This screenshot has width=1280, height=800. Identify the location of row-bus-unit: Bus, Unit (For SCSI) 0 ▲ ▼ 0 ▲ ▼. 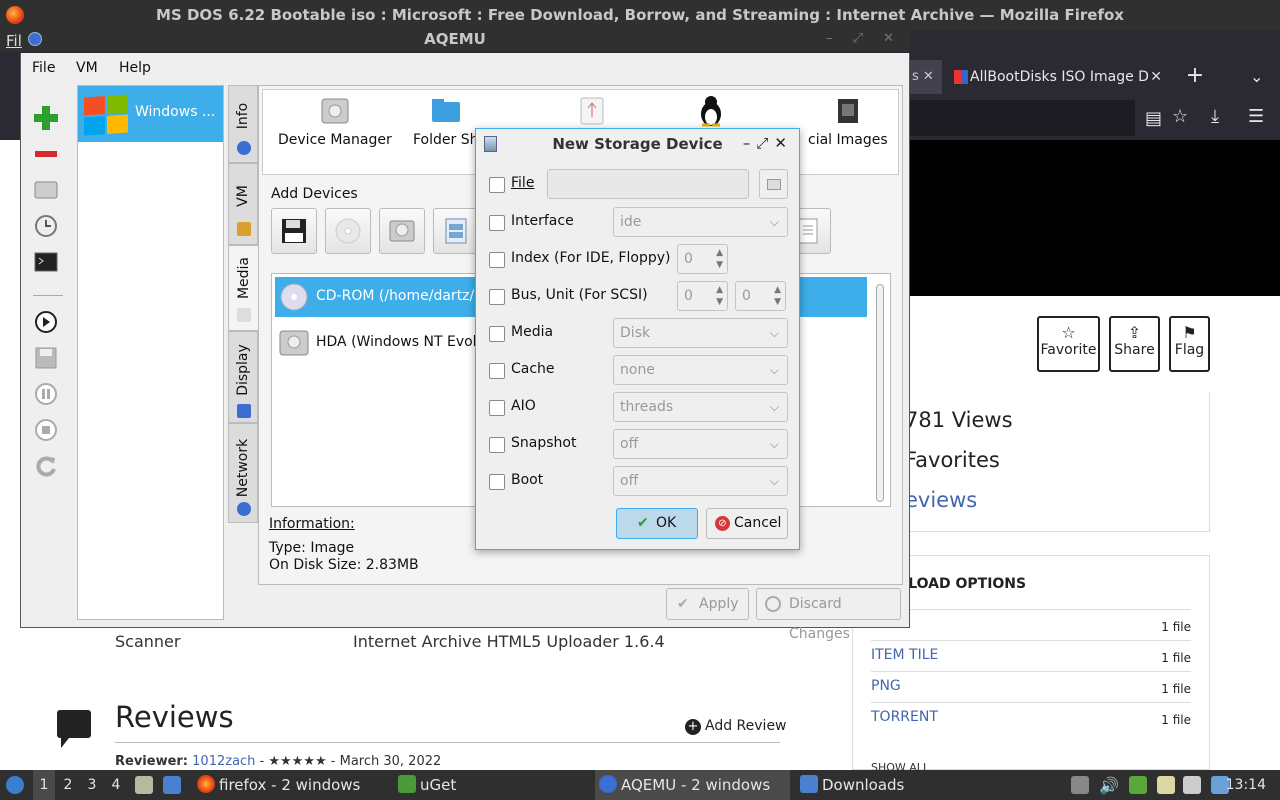
(637, 296).